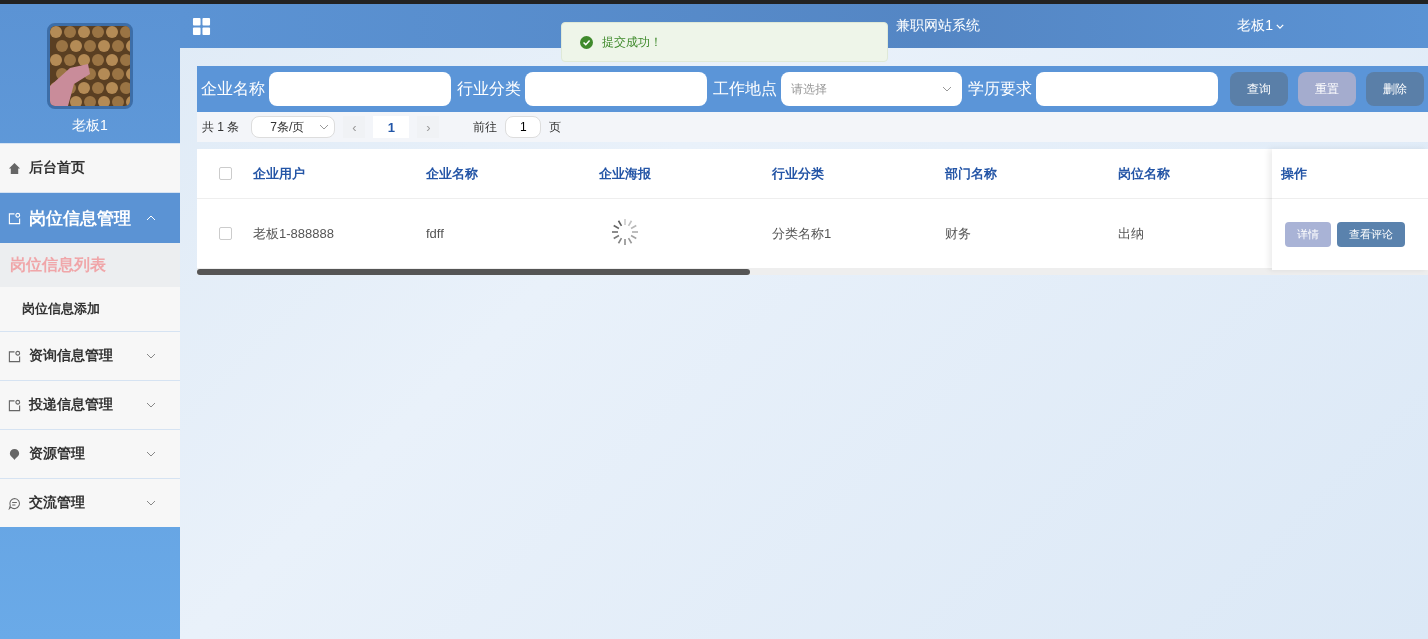 This screenshot has height=639, width=1428. What do you see at coordinates (485, 127) in the screenshot?
I see `goto-label: 前往` at bounding box center [485, 127].